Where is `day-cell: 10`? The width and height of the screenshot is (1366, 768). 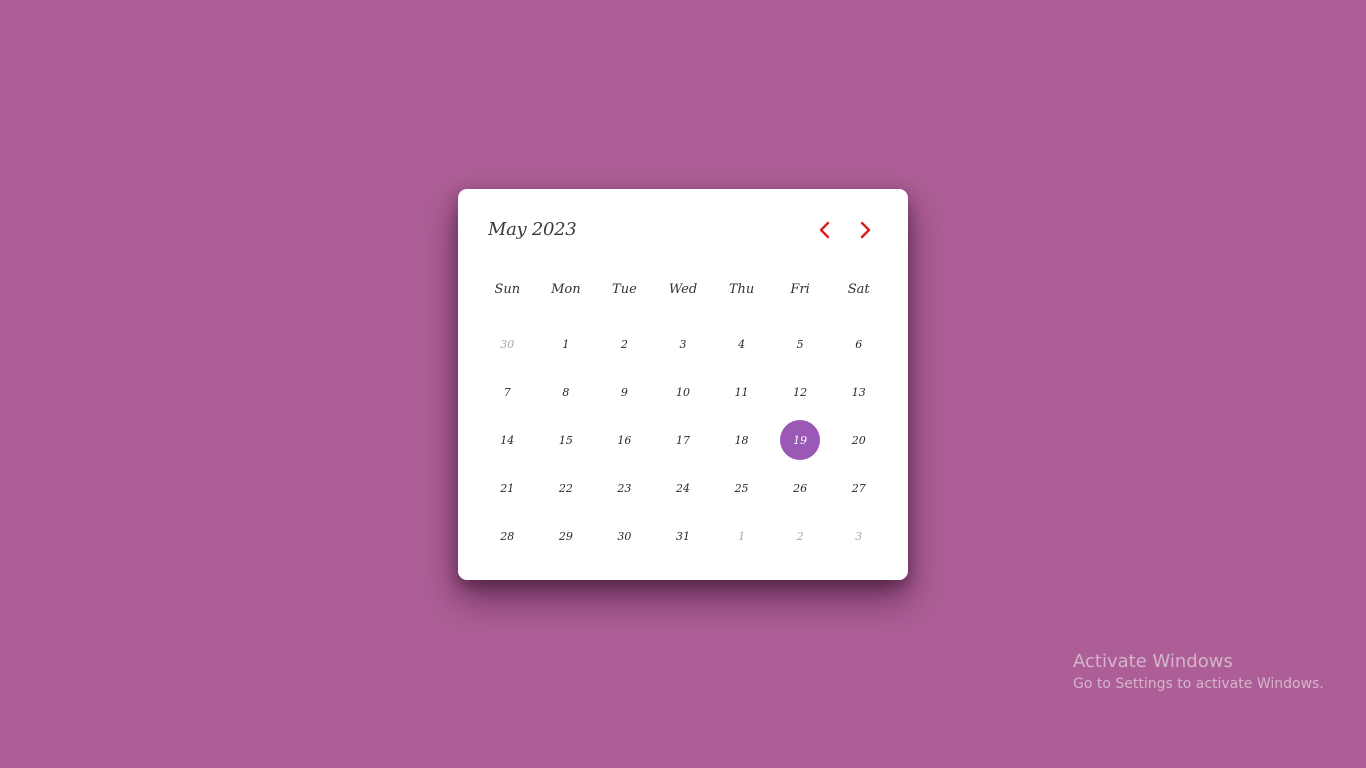 day-cell: 10 is located at coordinates (683, 392).